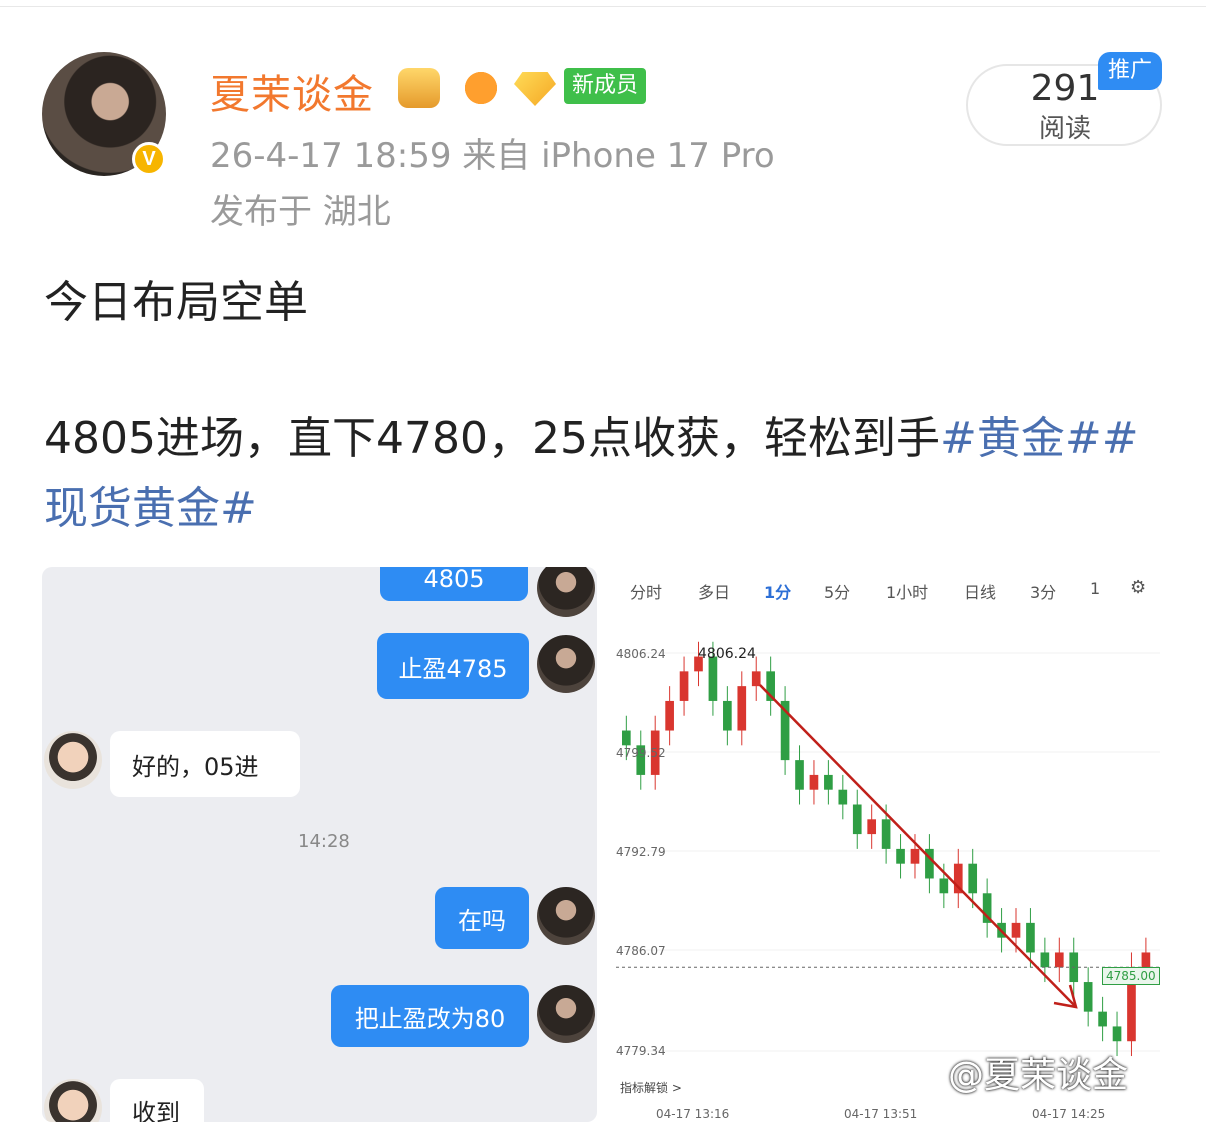  I want to click on y-tick: 4806.24, so click(641, 654).